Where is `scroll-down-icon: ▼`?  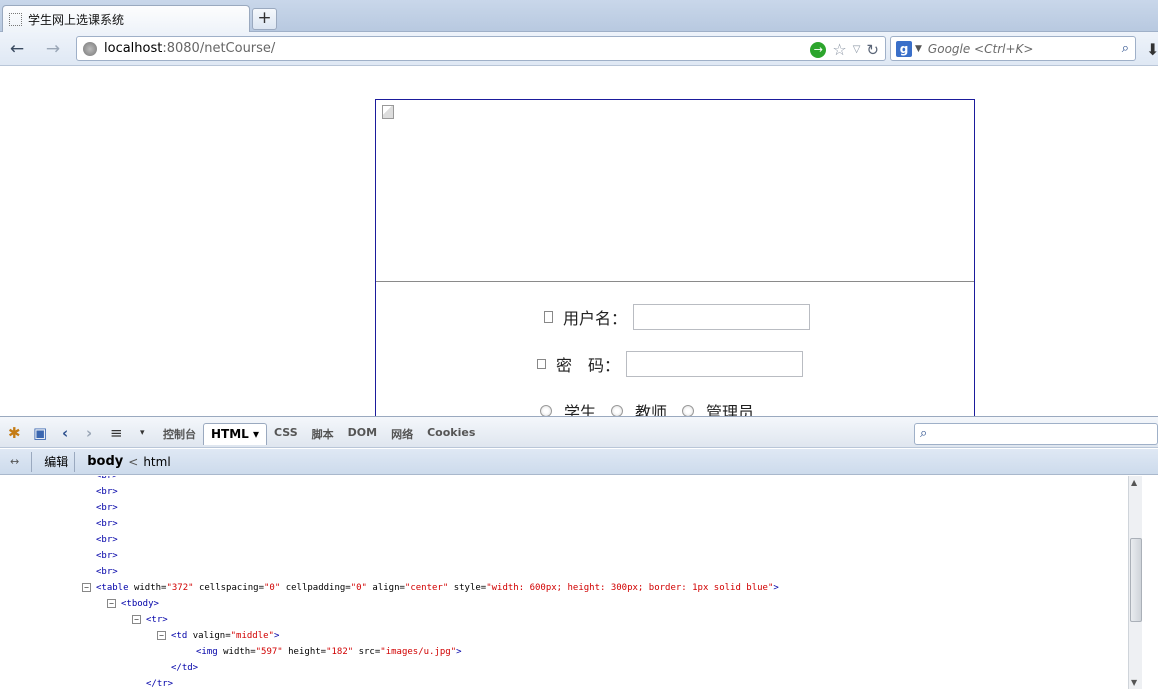 scroll-down-icon: ▼ is located at coordinates (1134, 682).